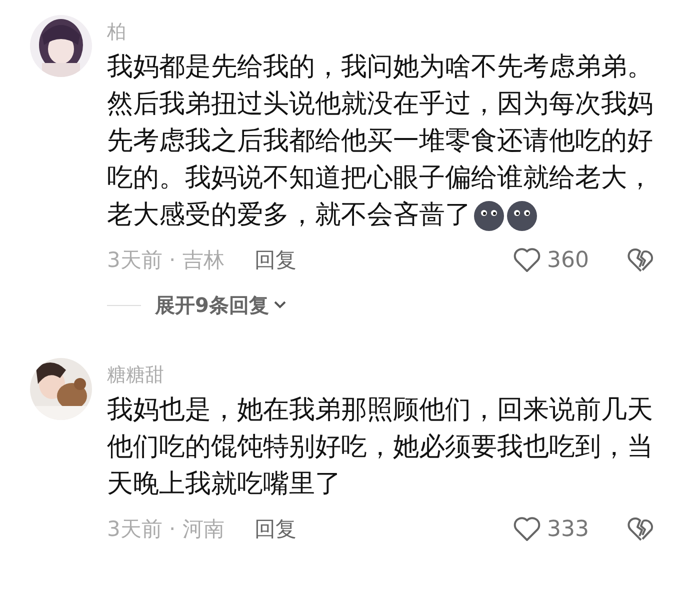 Image resolution: width=690 pixels, height=592 pixels. I want to click on like-count: 360, so click(568, 260).